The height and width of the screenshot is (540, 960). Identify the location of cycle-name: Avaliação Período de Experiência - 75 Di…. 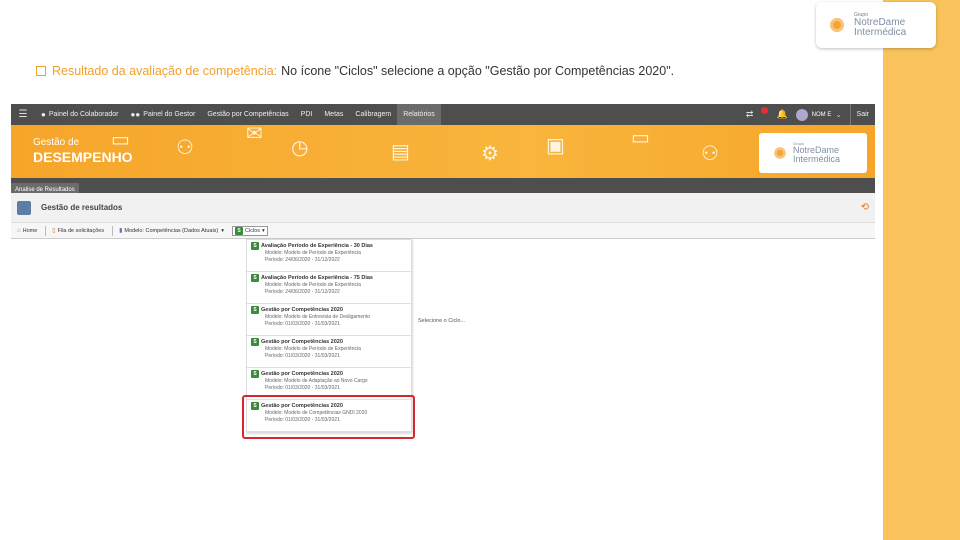
(317, 278).